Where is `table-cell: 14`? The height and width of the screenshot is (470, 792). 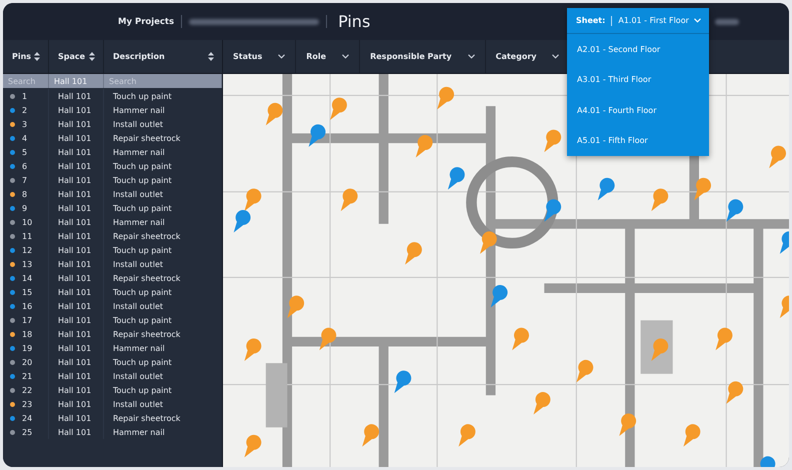 table-cell: 14 is located at coordinates (27, 278).